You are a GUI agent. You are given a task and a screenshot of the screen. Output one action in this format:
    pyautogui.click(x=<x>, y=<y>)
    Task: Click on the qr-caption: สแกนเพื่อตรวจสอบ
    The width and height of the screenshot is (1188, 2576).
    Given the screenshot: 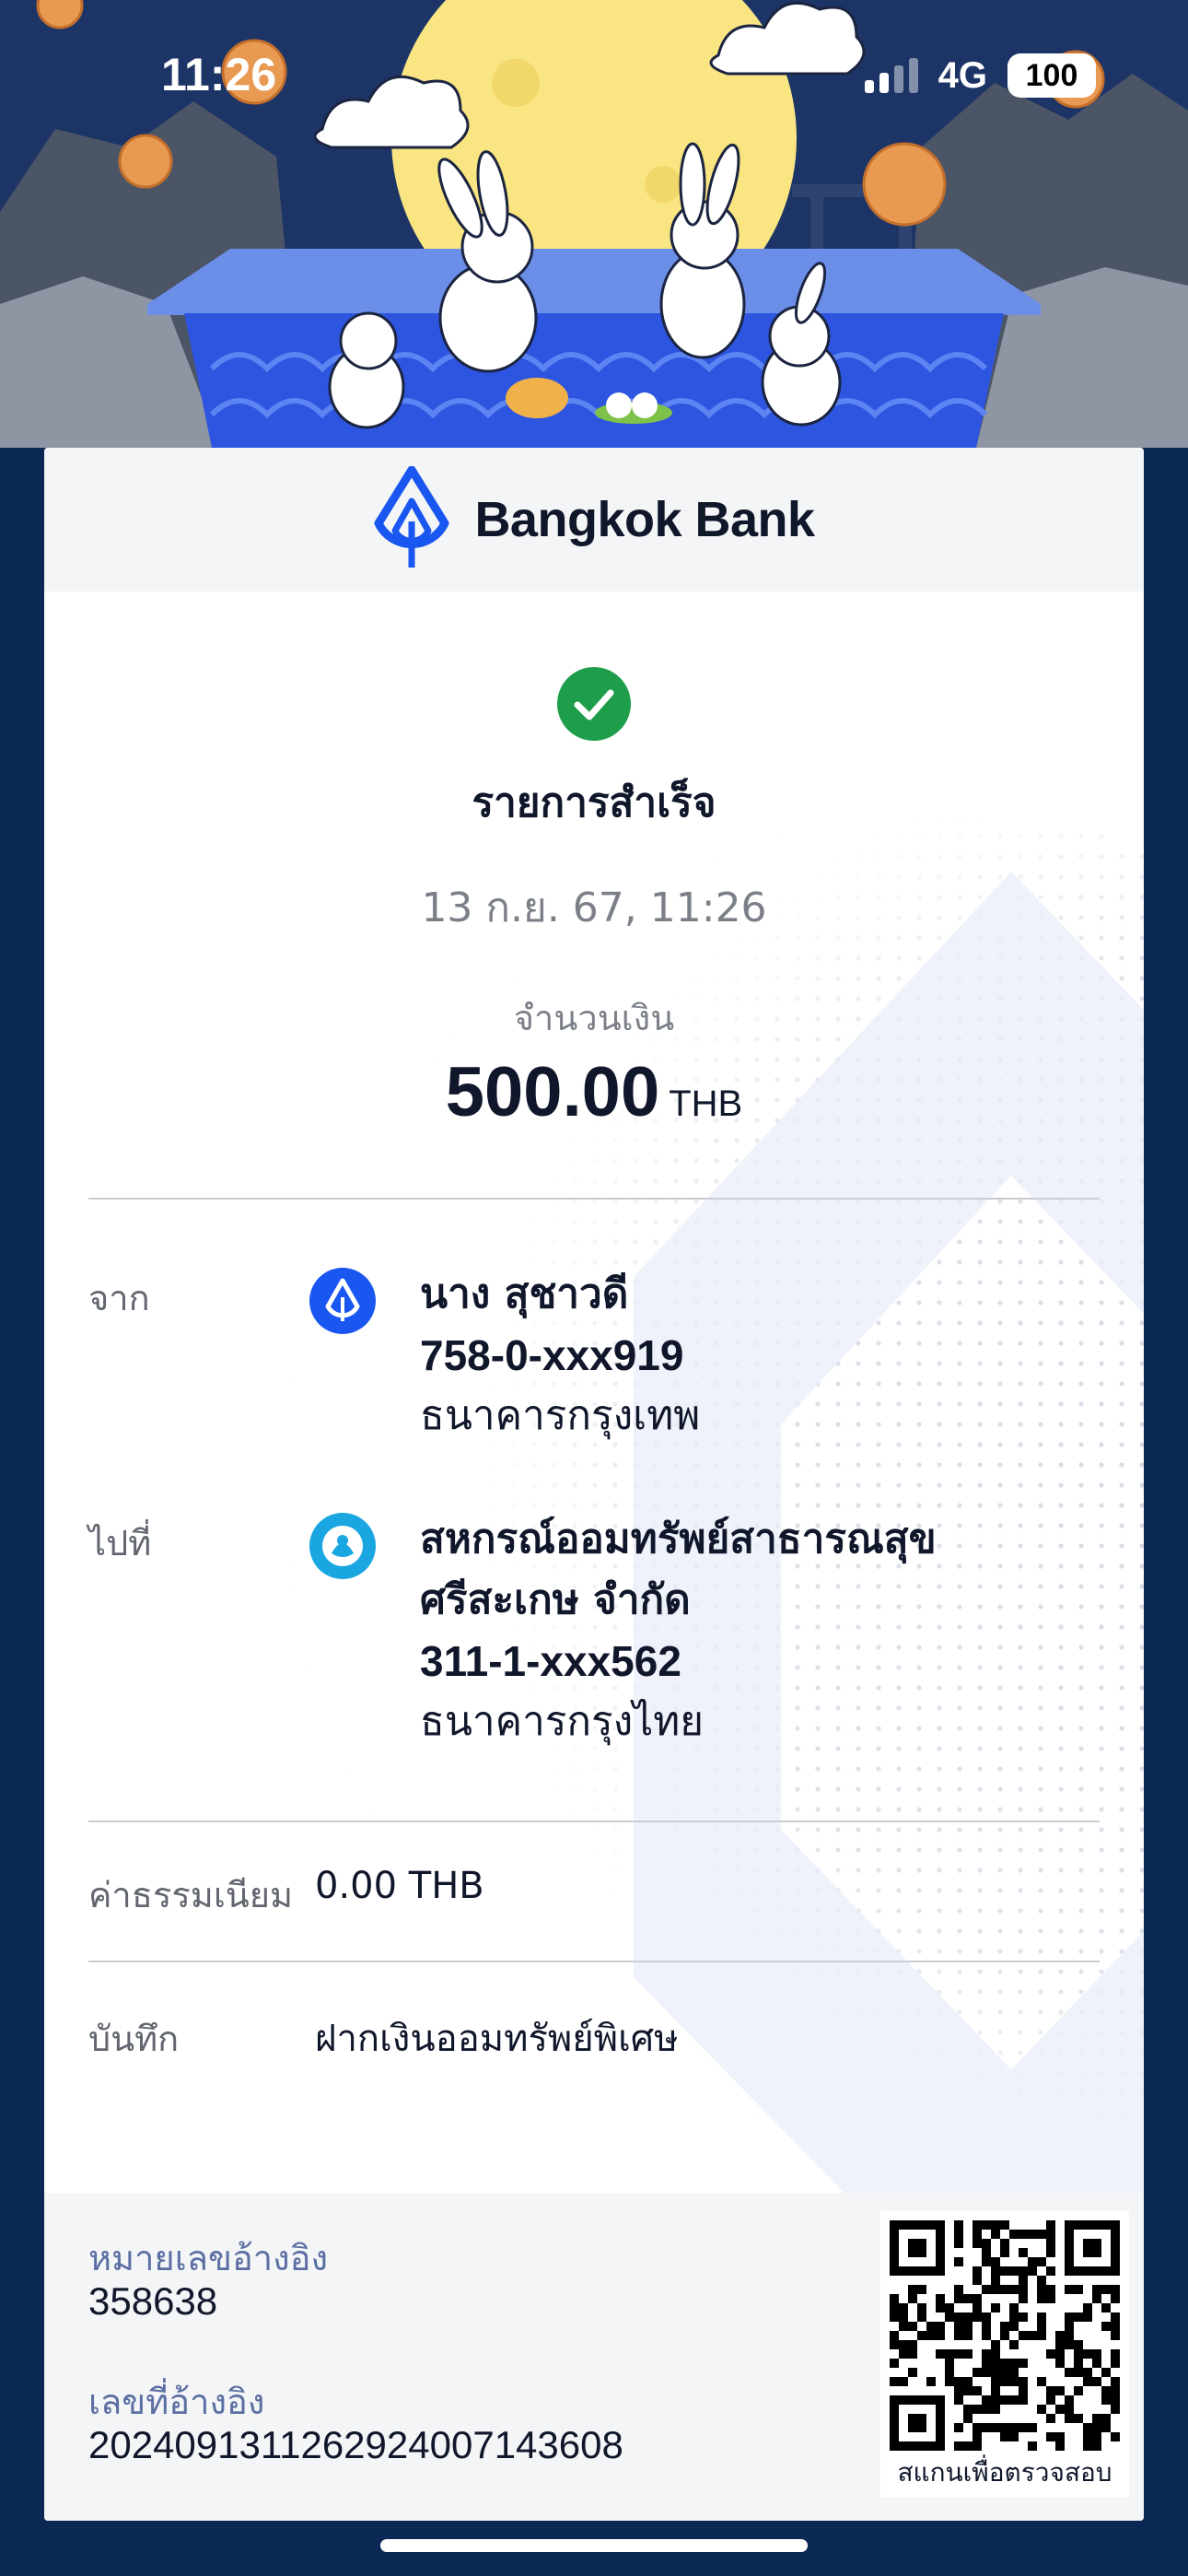 What is the action you would take?
    pyautogui.click(x=1004, y=2472)
    